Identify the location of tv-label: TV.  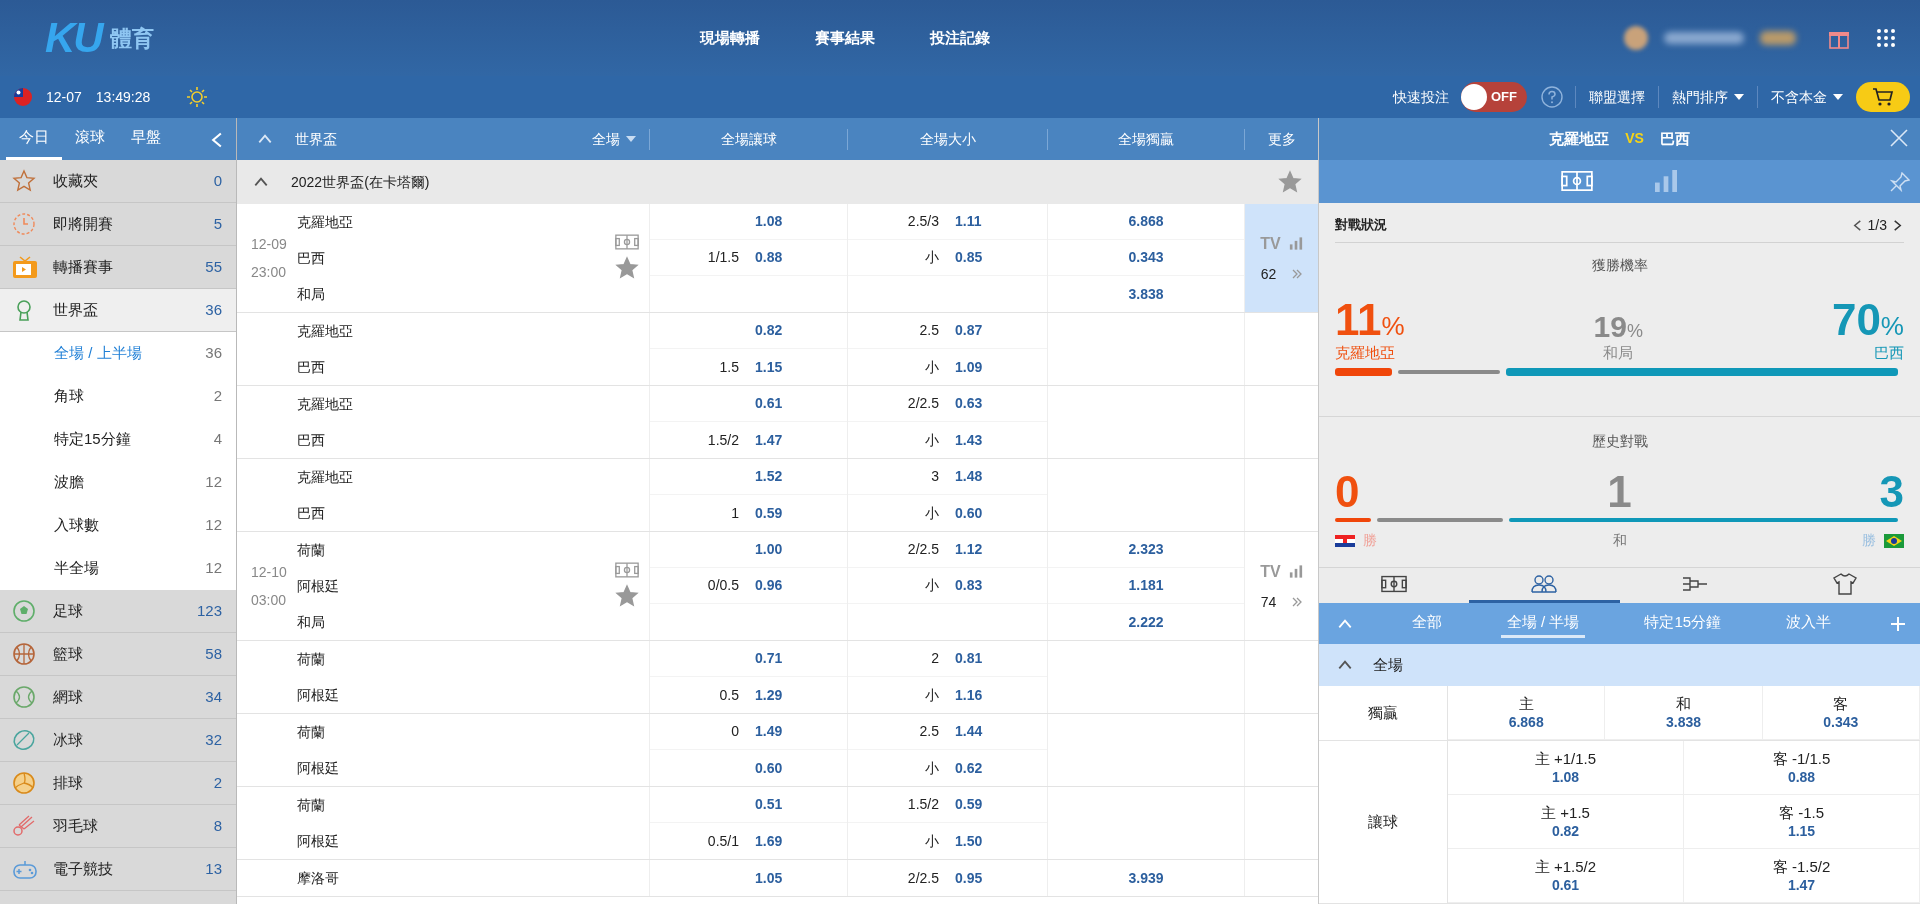
(1270, 243).